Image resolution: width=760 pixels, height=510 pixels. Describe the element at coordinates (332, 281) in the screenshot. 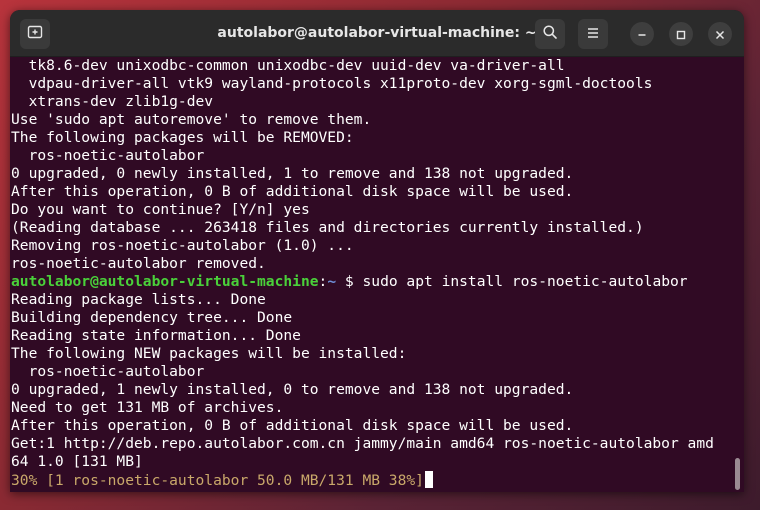

I see `prompt-path: ~` at that location.